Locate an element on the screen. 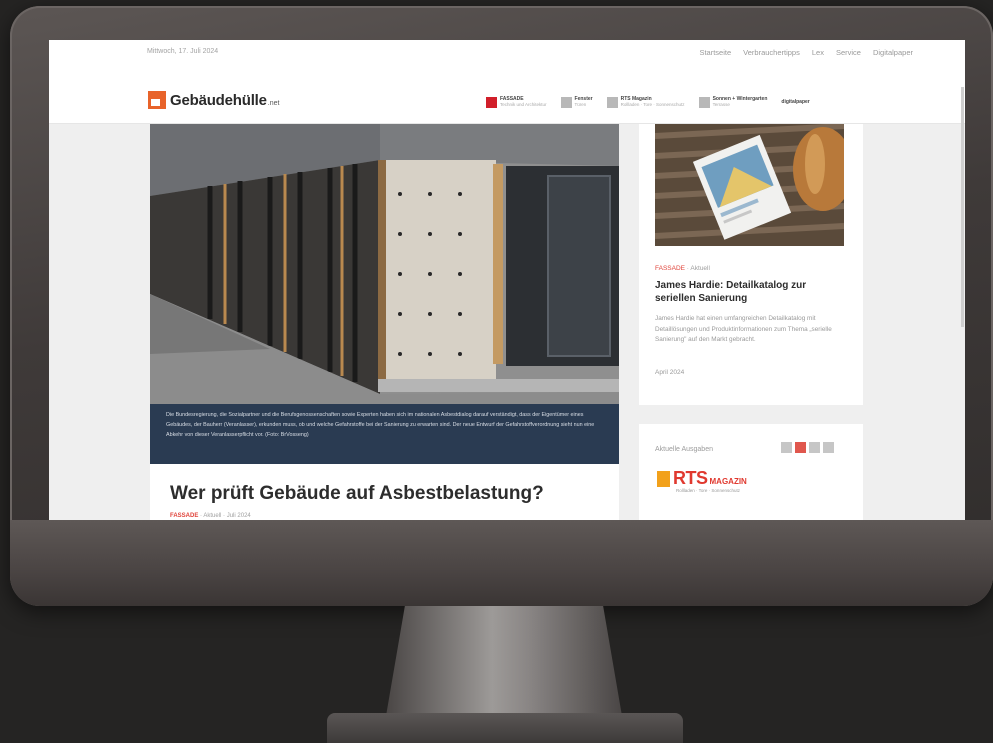 This screenshot has height=743, width=993. partner-sub: Technik und Architektur is located at coordinates (523, 104).